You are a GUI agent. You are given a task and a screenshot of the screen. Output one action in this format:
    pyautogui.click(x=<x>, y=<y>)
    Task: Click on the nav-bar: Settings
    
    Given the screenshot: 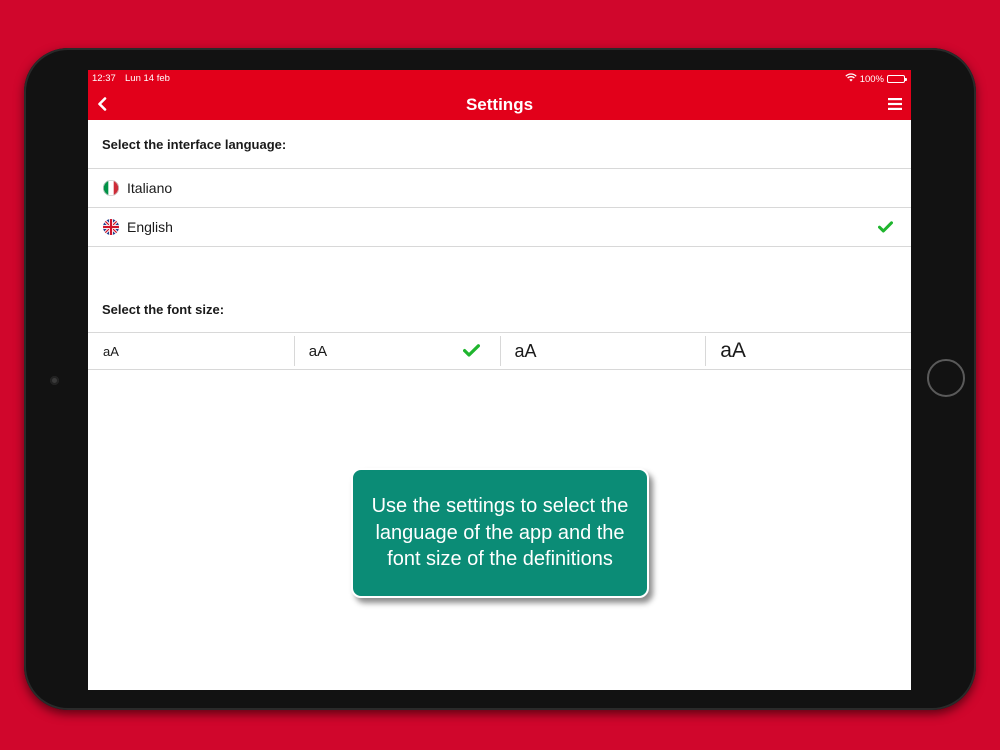 What is the action you would take?
    pyautogui.click(x=499, y=104)
    